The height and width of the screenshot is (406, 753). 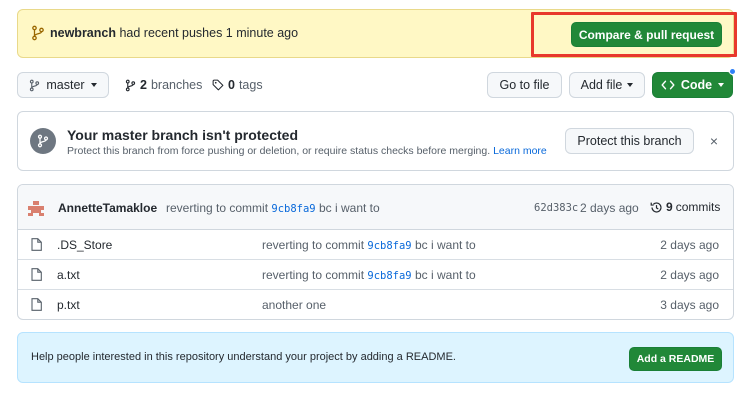 I want to click on add-file-label: Add file, so click(x=601, y=85).